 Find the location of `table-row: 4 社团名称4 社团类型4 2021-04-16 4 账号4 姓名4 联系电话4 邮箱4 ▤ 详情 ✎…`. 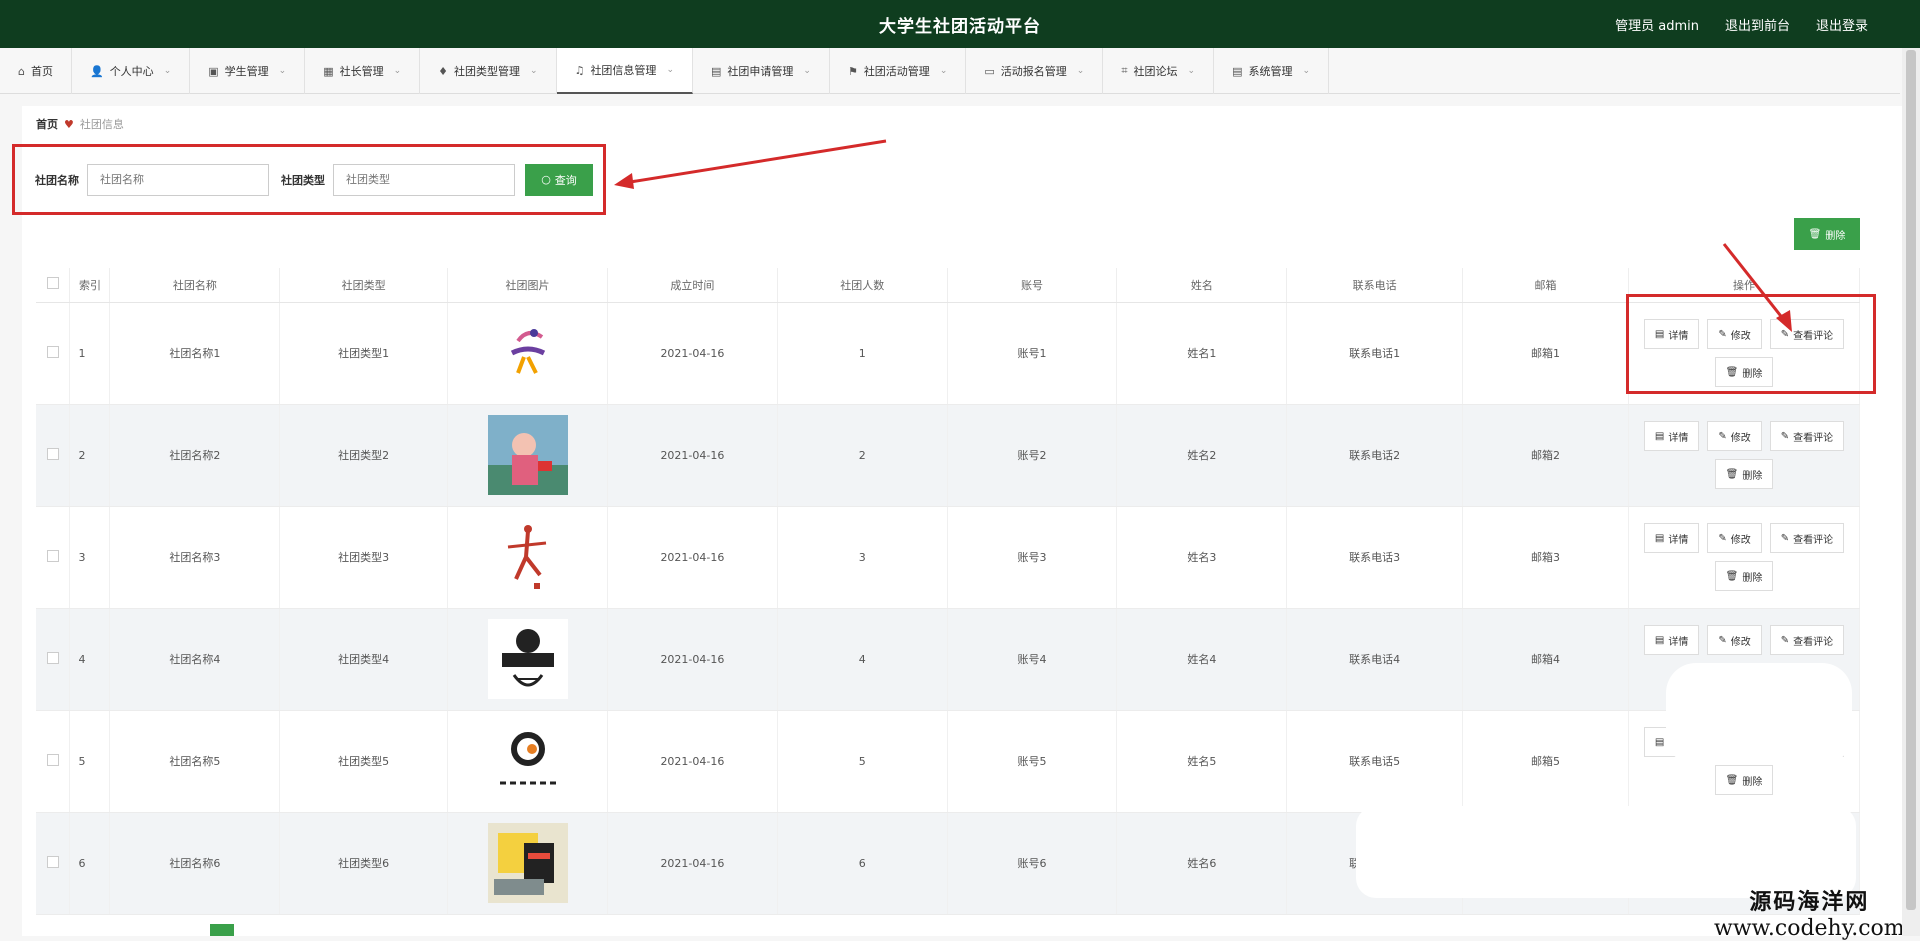

table-row: 4 社团名称4 社团类型4 2021-04-16 4 账号4 姓名4 联系电话4 邮箱4 ▤ 详情 ✎… is located at coordinates (948, 659).